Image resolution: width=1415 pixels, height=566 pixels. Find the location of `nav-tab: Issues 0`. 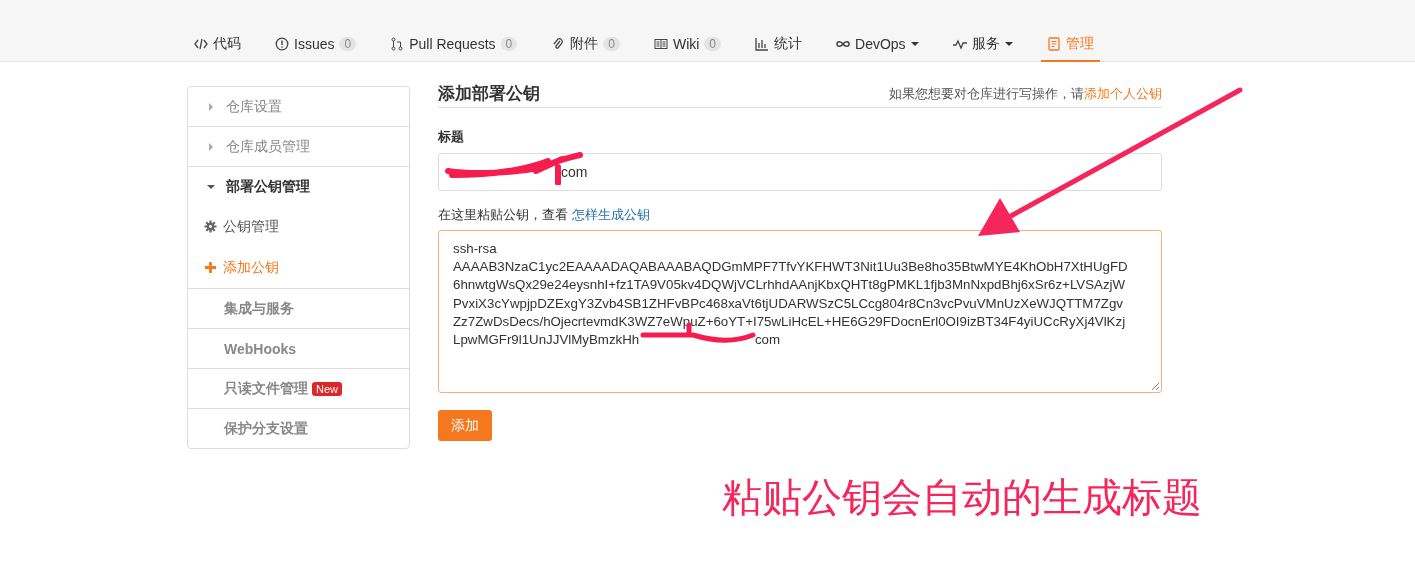

nav-tab: Issues 0 is located at coordinates (316, 45).